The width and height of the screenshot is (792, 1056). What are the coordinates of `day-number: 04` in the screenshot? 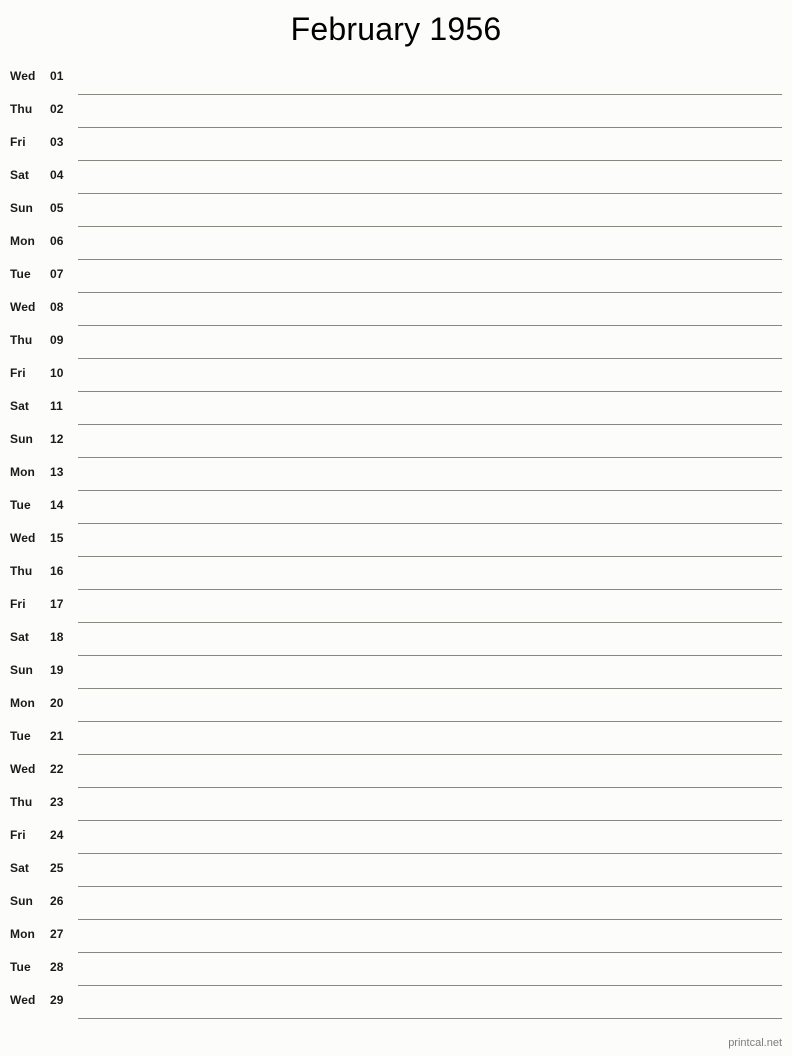 It's located at (57, 175).